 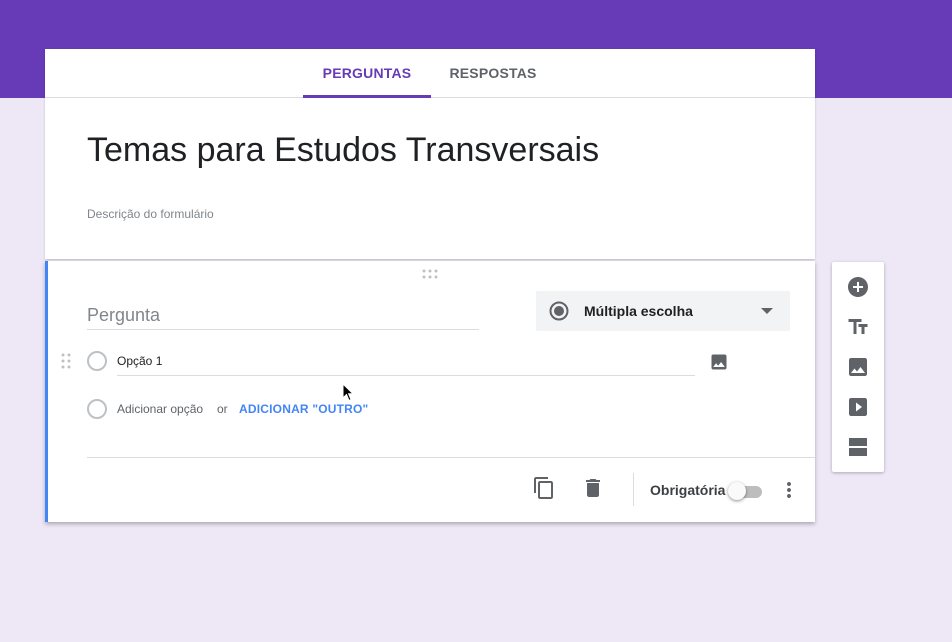 What do you see at coordinates (858, 447) in the screenshot?
I see `add-section-icon` at bounding box center [858, 447].